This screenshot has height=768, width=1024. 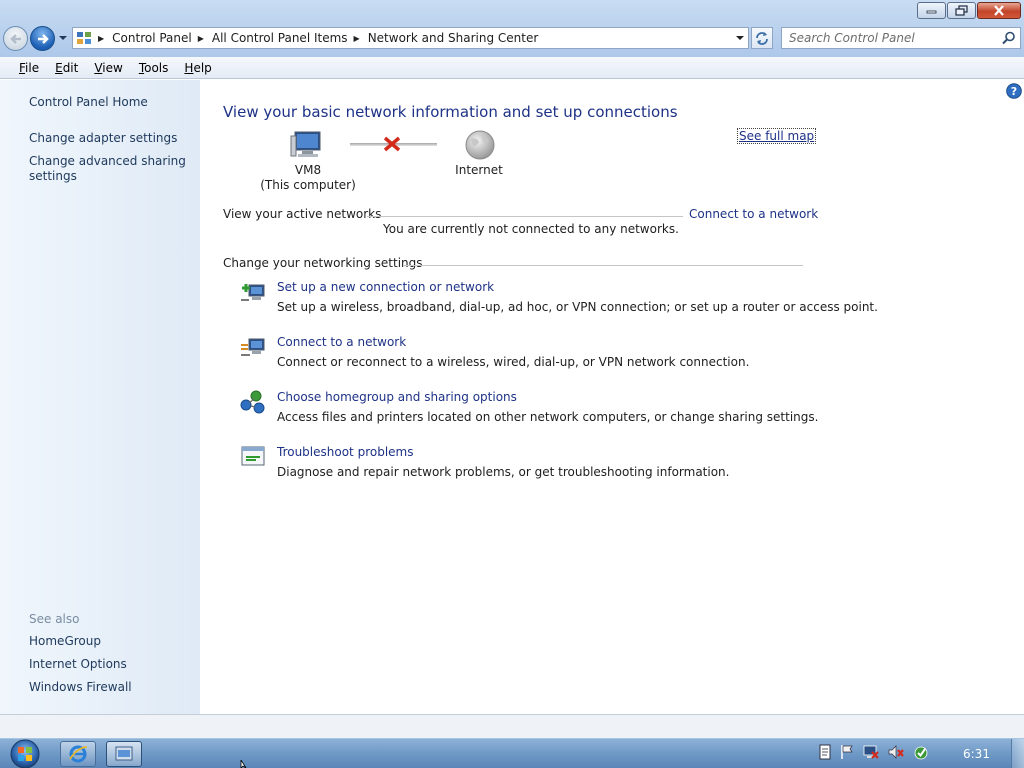 What do you see at coordinates (847, 752) in the screenshot?
I see `flag-icon` at bounding box center [847, 752].